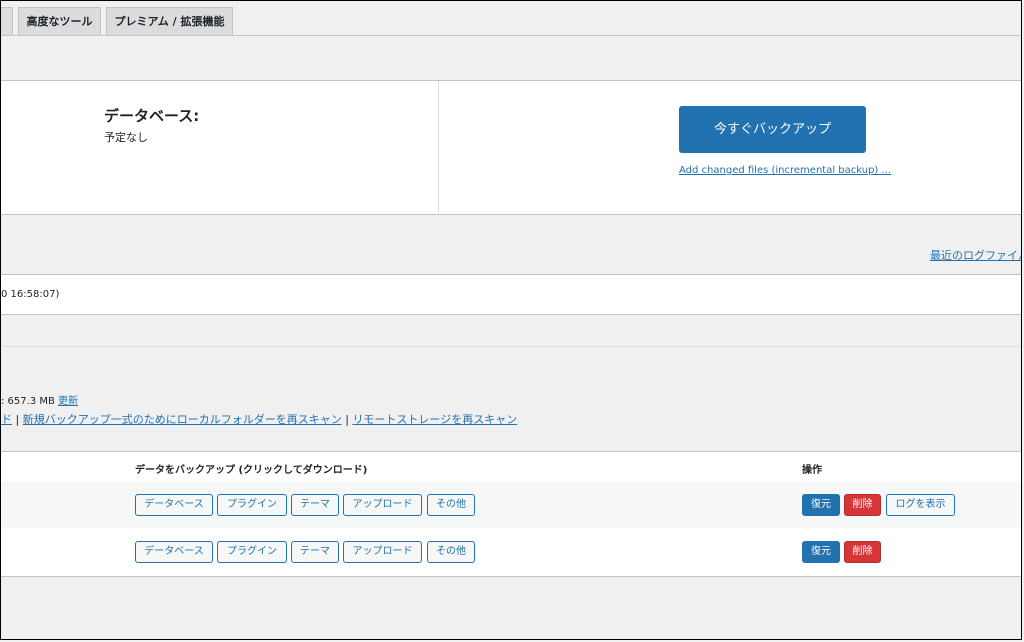 The width and height of the screenshot is (1024, 642). I want to click on section-divider, so click(511, 346).